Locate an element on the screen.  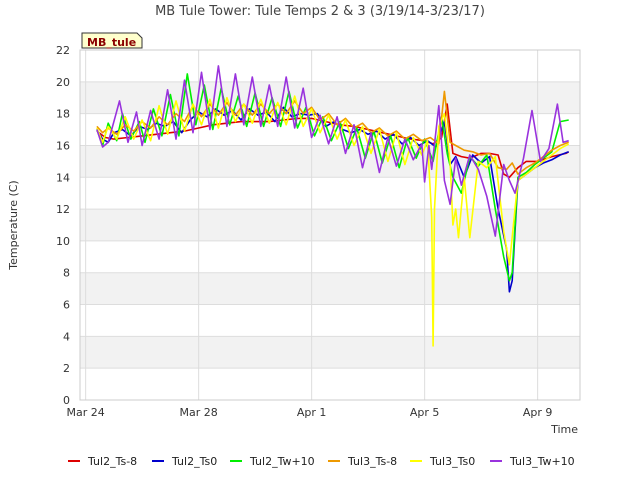
y-tick-label: 2 is located at coordinates (66, 368).